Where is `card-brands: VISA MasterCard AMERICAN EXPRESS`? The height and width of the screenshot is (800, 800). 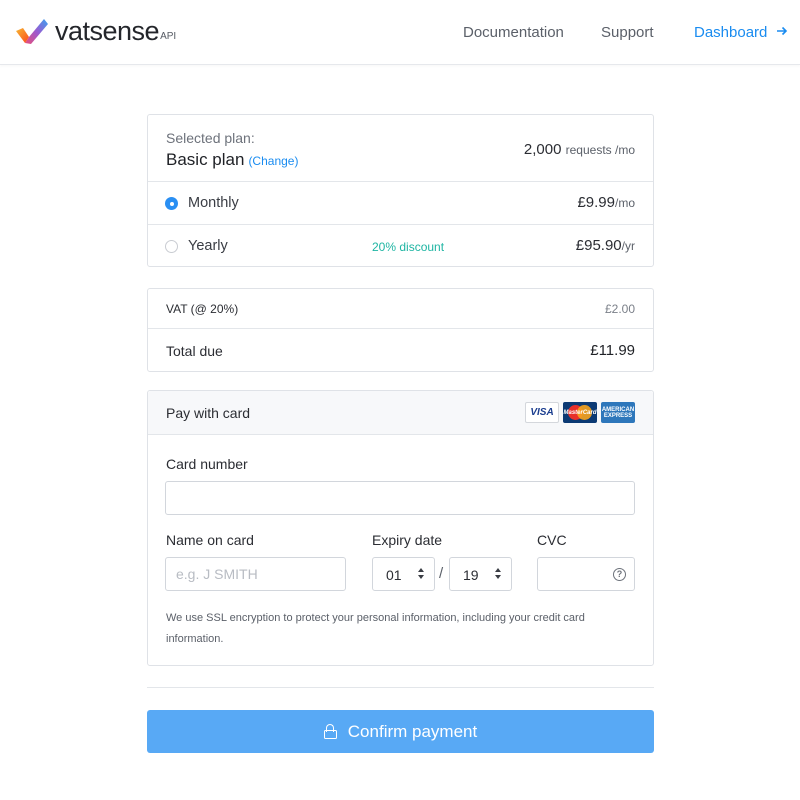
card-brands: VISA MasterCard AMERICAN EXPRESS is located at coordinates (580, 412).